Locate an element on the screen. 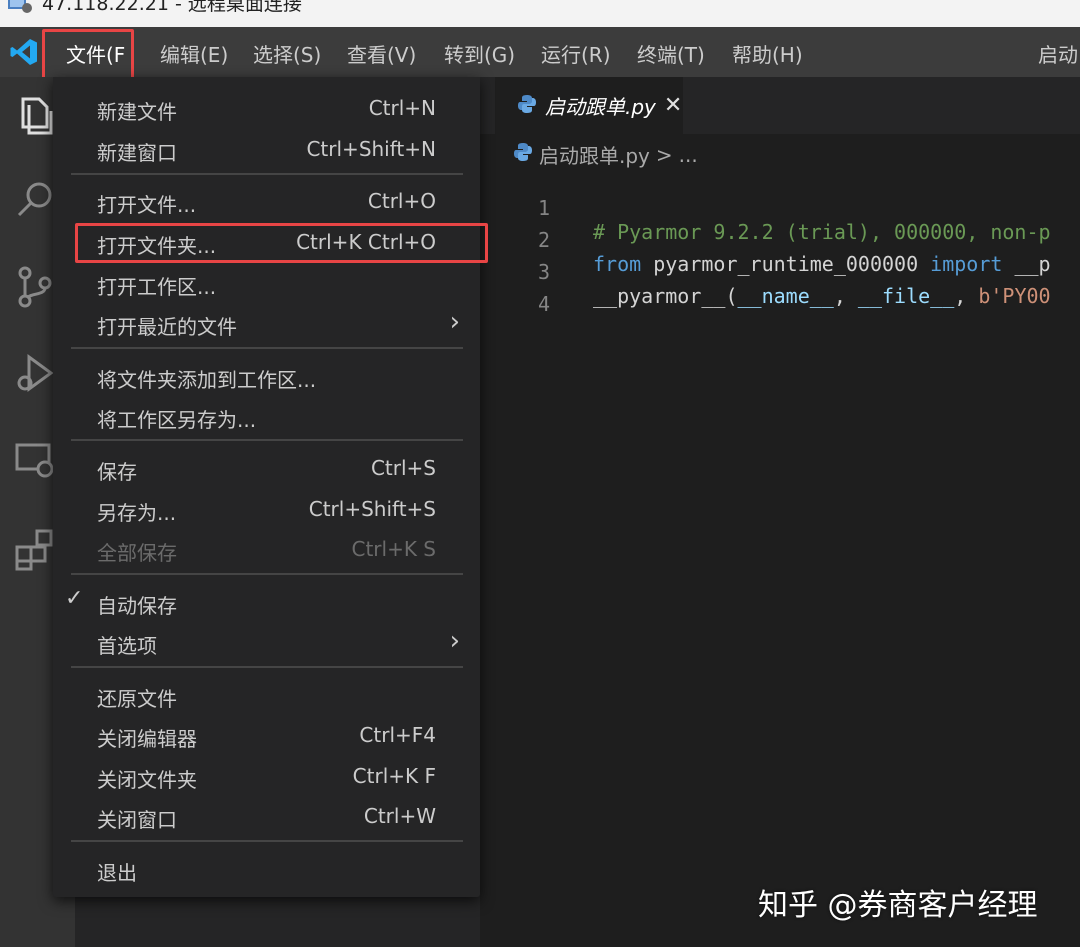 This screenshot has width=1080, height=947. checkmark-icon: ✓ is located at coordinates (74, 598).